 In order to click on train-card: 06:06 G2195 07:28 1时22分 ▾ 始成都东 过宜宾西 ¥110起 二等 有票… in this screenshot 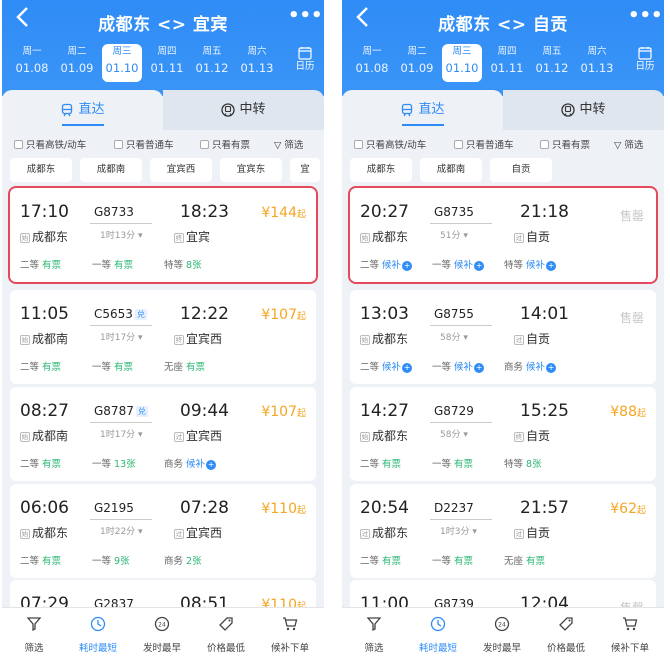, I will do `click(163, 531)`.